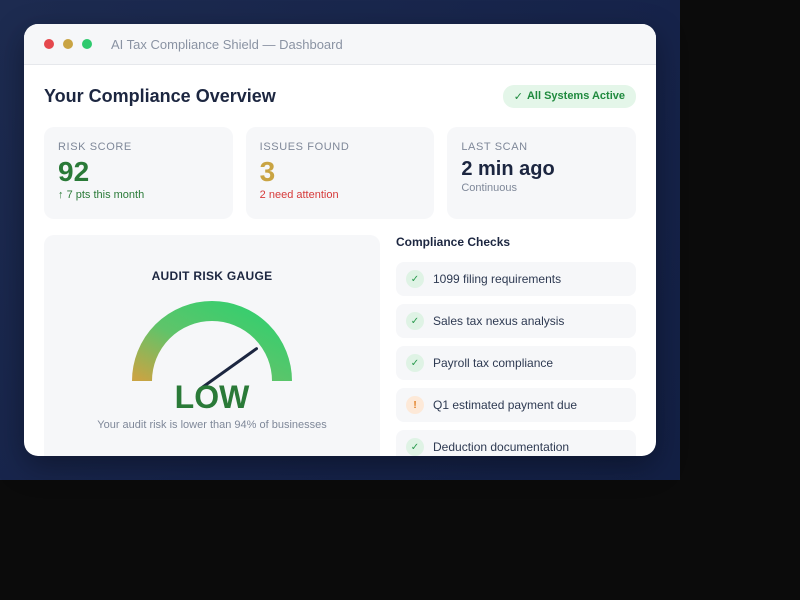 This screenshot has width=800, height=600. What do you see at coordinates (160, 95) in the screenshot?
I see `page-title: Your Compliance Overview` at bounding box center [160, 95].